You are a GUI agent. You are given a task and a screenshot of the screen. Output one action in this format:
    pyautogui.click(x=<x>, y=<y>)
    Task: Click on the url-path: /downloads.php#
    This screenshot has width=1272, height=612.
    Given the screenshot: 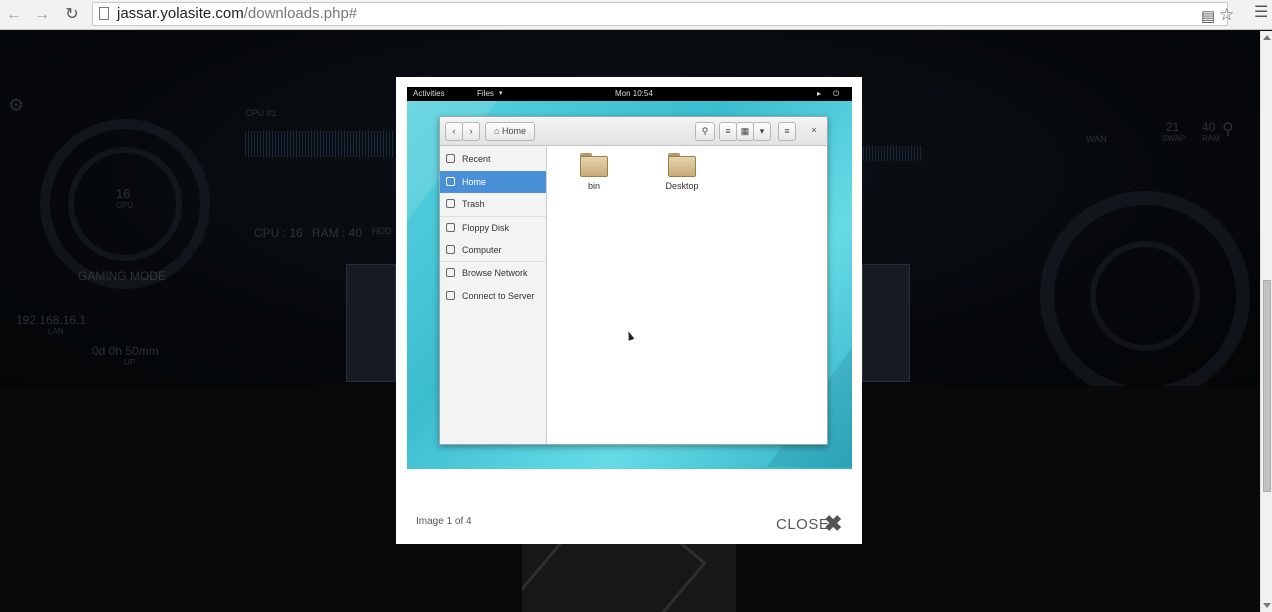 What is the action you would take?
    pyautogui.click(x=300, y=13)
    